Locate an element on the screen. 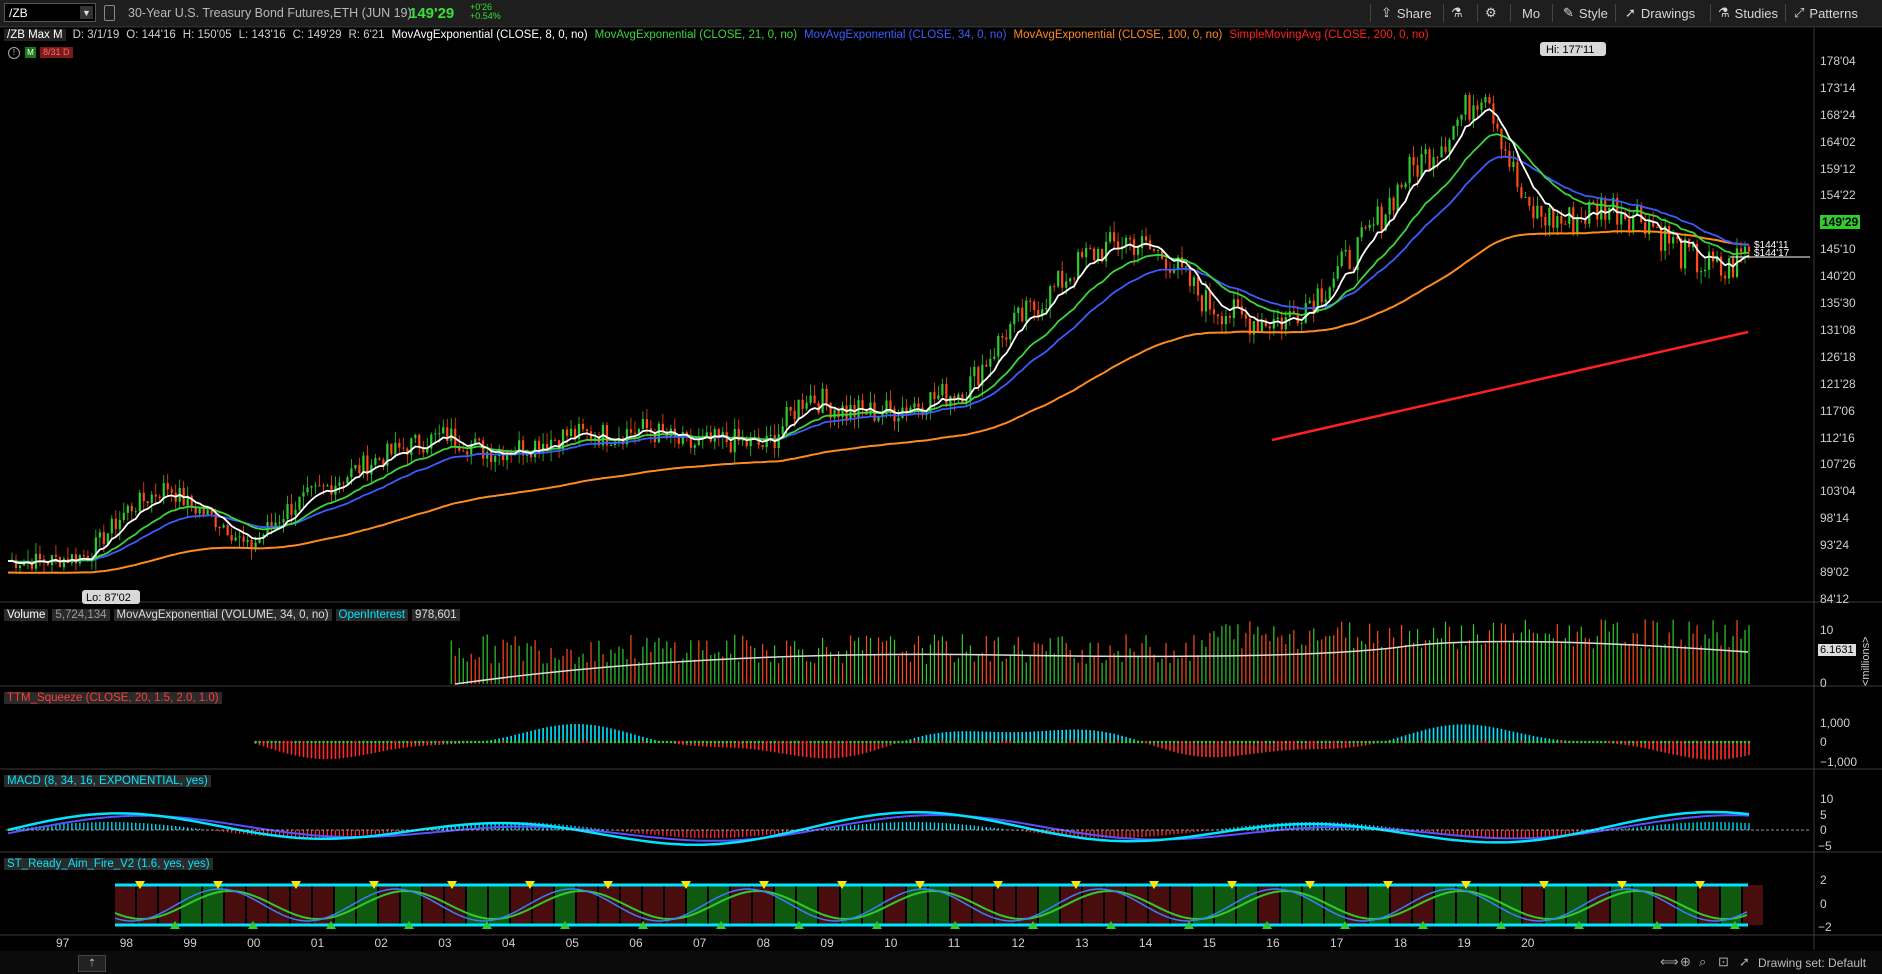 This screenshot has width=1882, height=974. time-axis-label: 10 is located at coordinates (891, 943).